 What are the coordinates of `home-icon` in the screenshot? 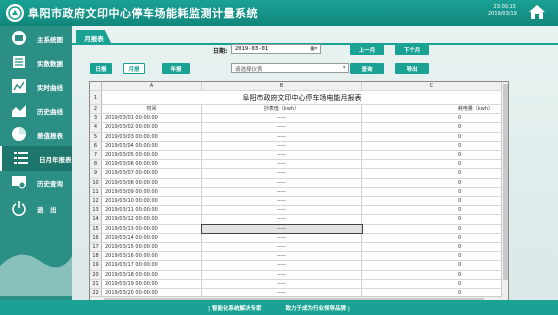 It's located at (537, 12).